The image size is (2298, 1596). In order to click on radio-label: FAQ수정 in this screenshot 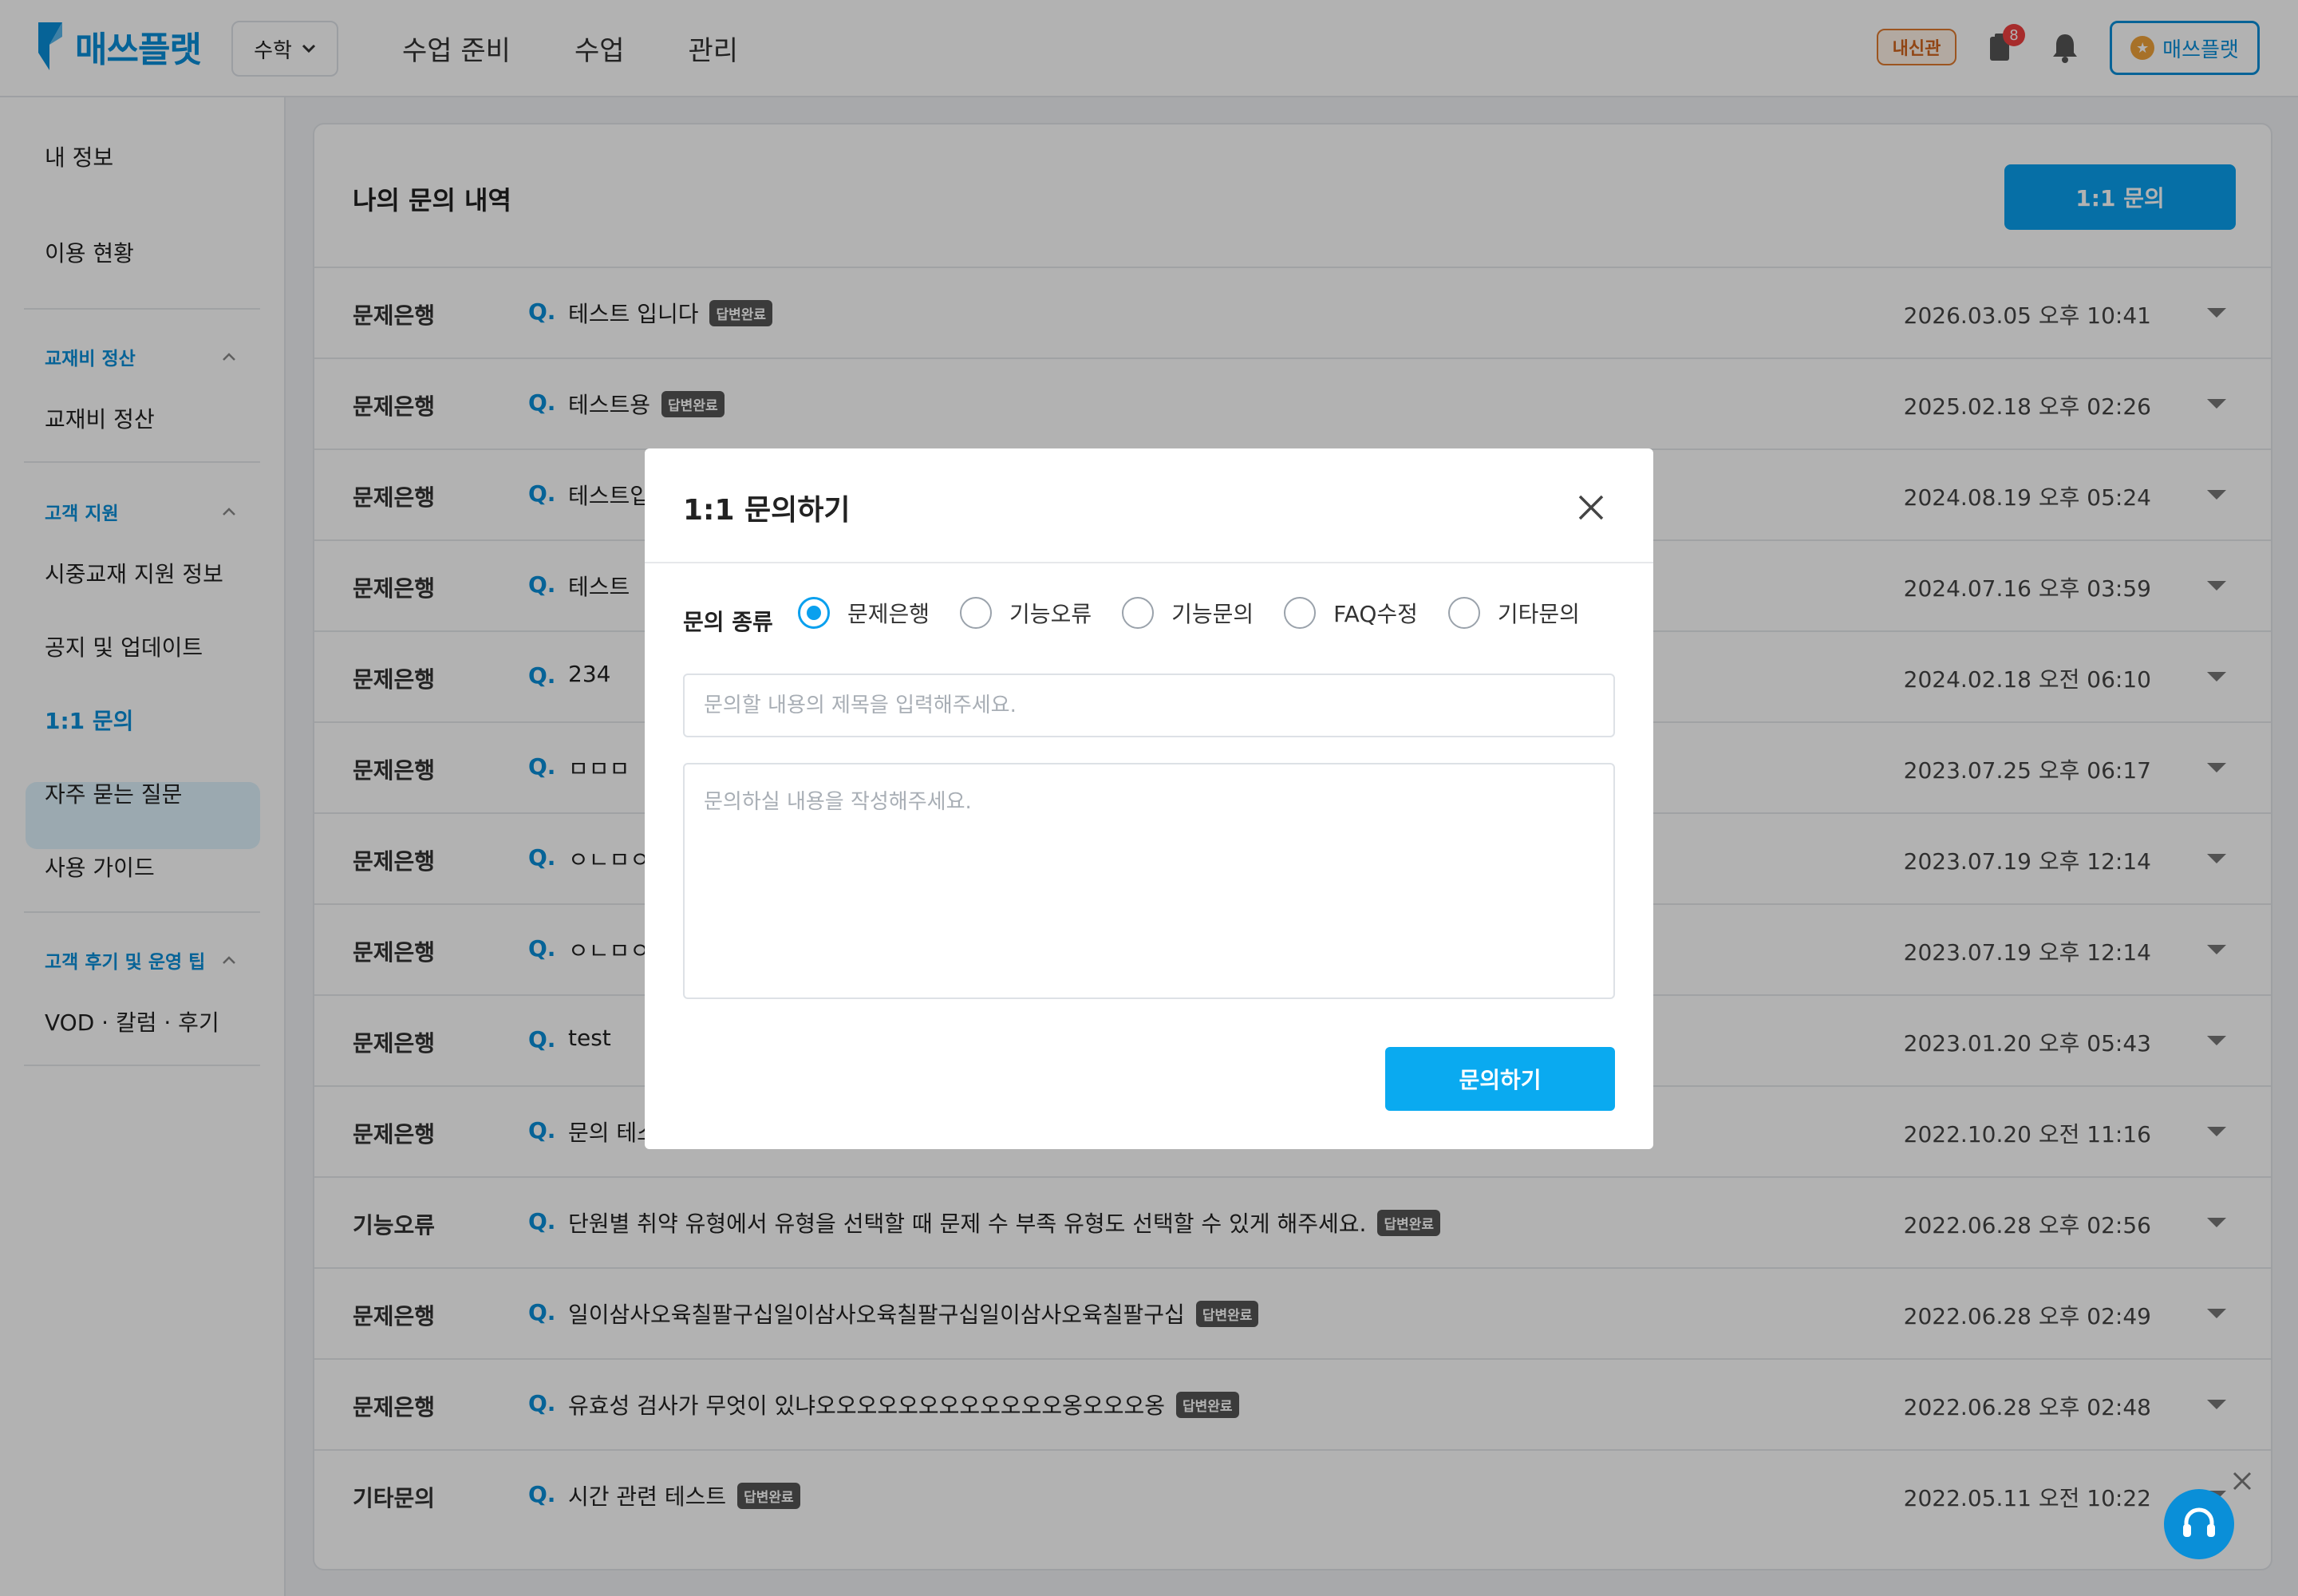, I will do `click(1375, 614)`.